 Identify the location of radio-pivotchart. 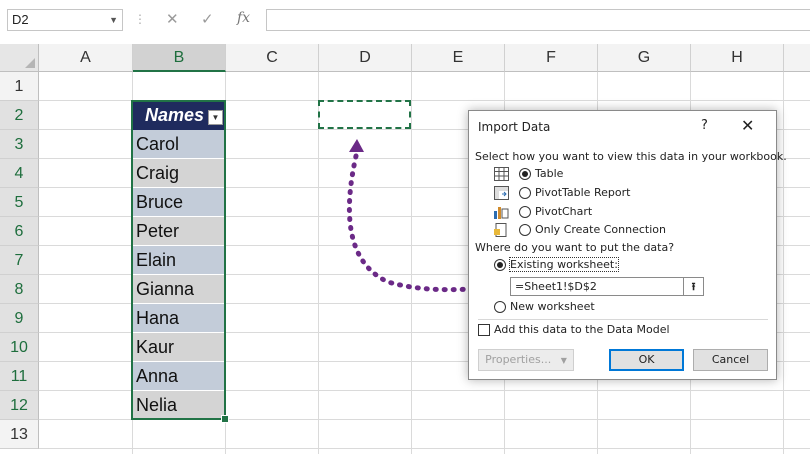
(525, 212).